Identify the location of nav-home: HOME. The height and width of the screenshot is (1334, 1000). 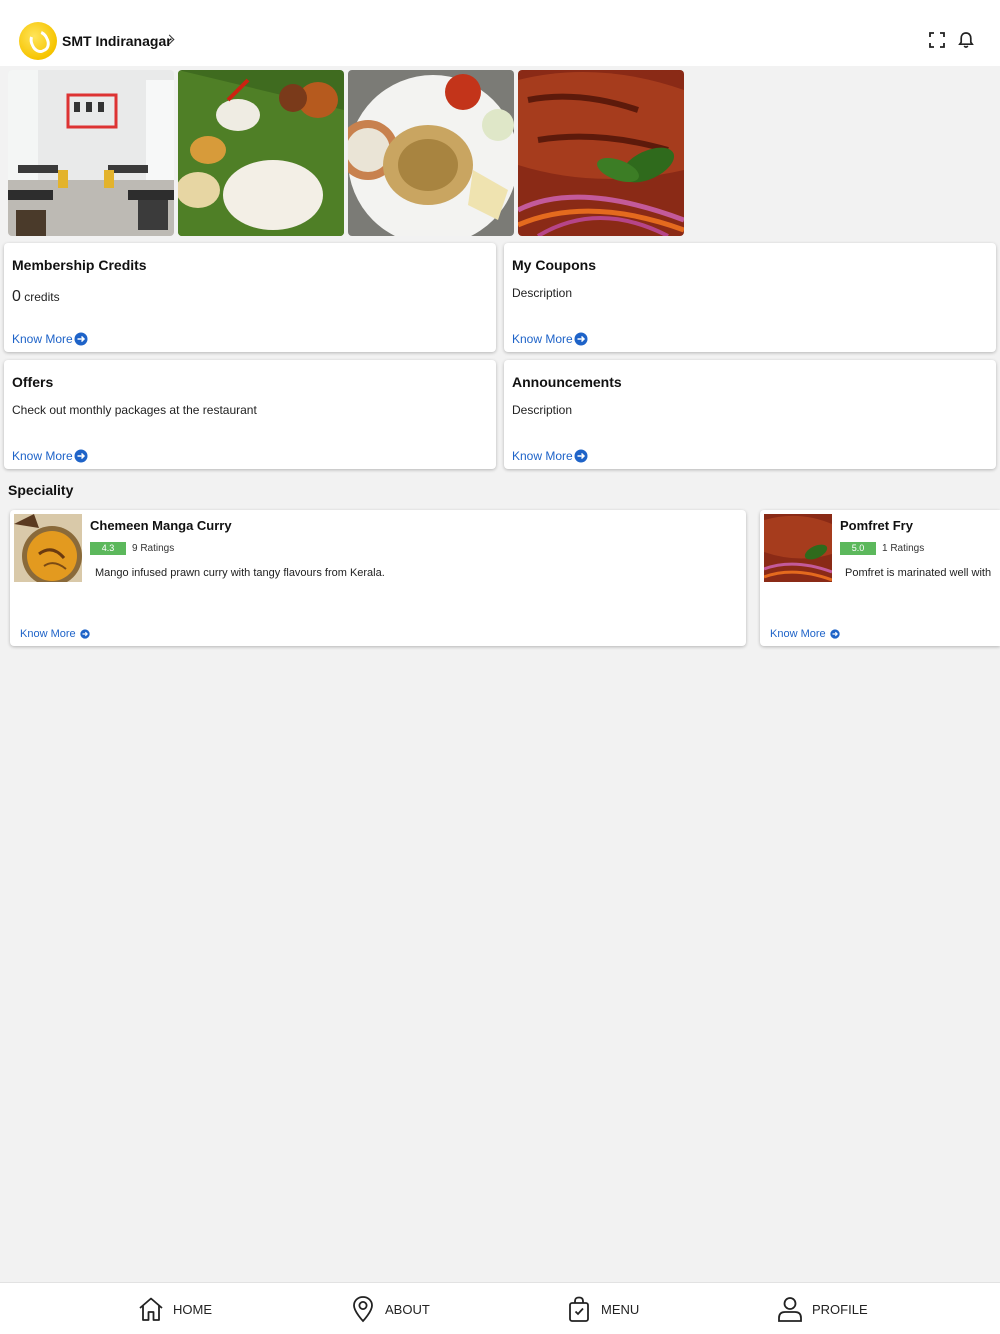
(174, 1309).